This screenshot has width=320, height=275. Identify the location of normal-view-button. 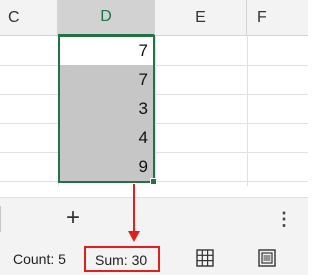
(205, 258).